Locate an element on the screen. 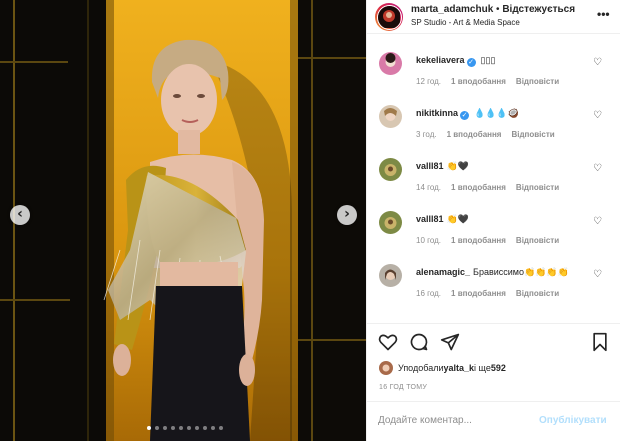  location-link: SP Studio - Art & Media Space is located at coordinates (465, 22).